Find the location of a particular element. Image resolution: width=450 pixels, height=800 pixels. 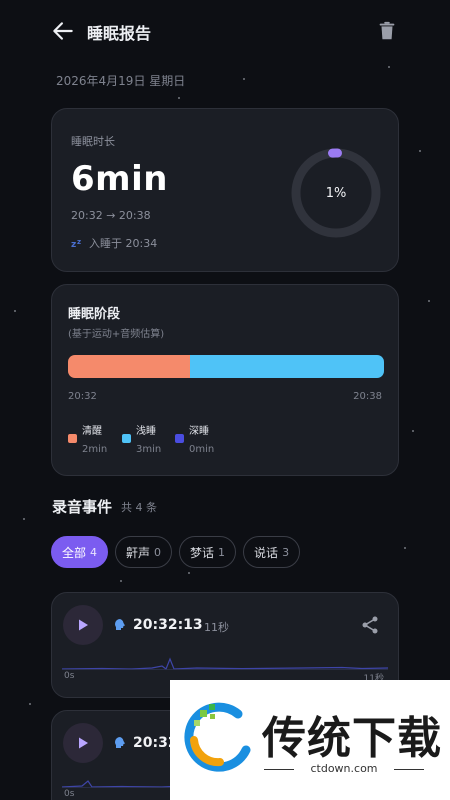

stage-segment-light is located at coordinates (286, 366).